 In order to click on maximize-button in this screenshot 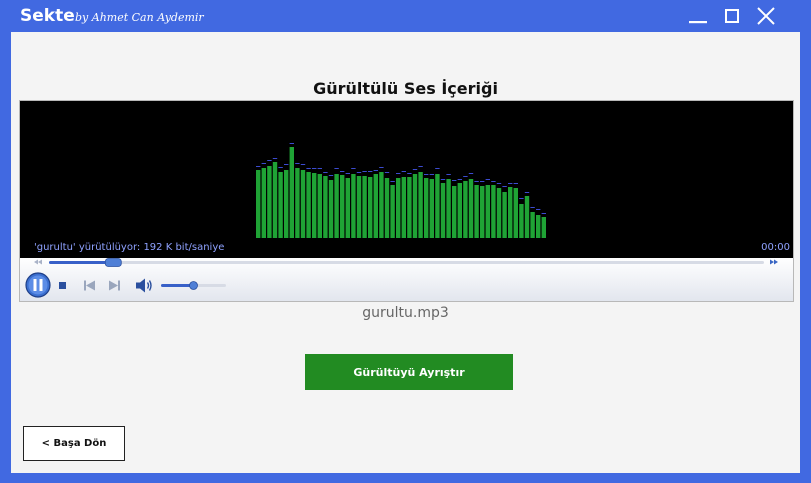, I will do `click(732, 16)`.